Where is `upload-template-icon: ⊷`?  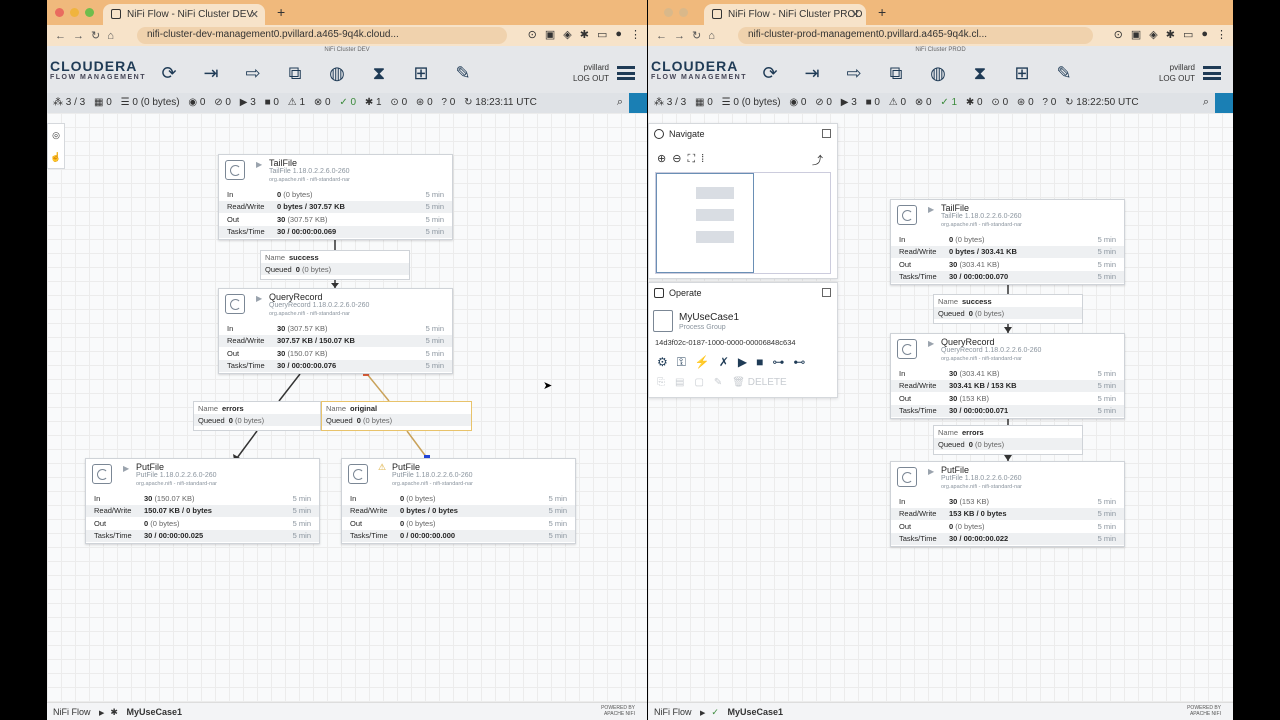
upload-template-icon: ⊷ is located at coordinates (799, 362).